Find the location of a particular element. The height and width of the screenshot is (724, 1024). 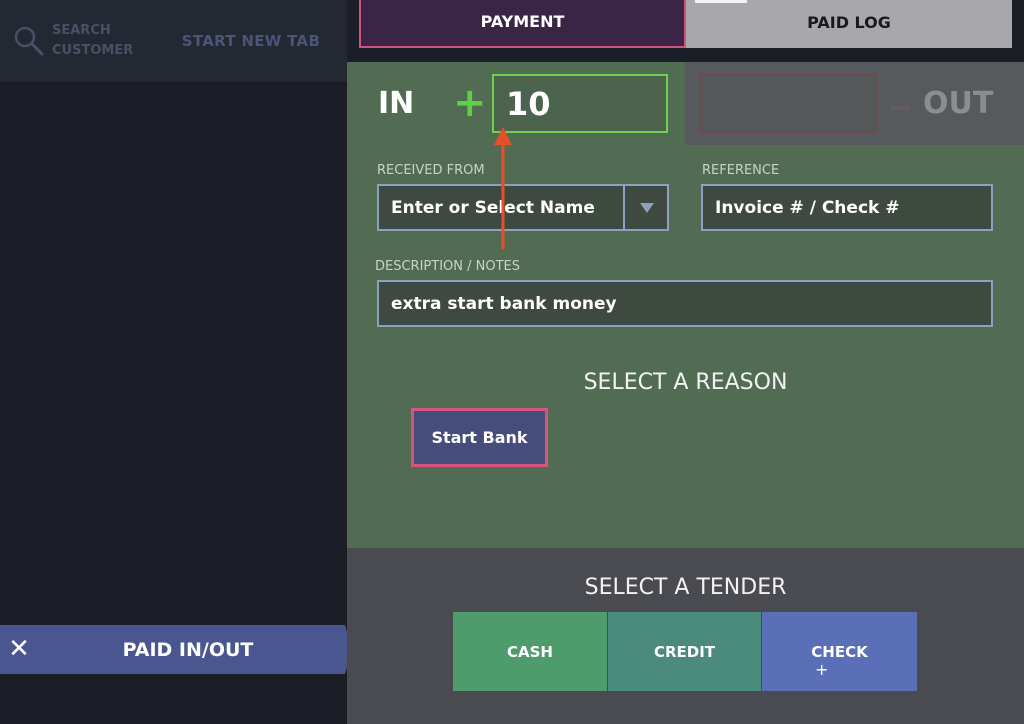

search-customer-button: SEARCH CUSTOMER is located at coordinates (77, 41).